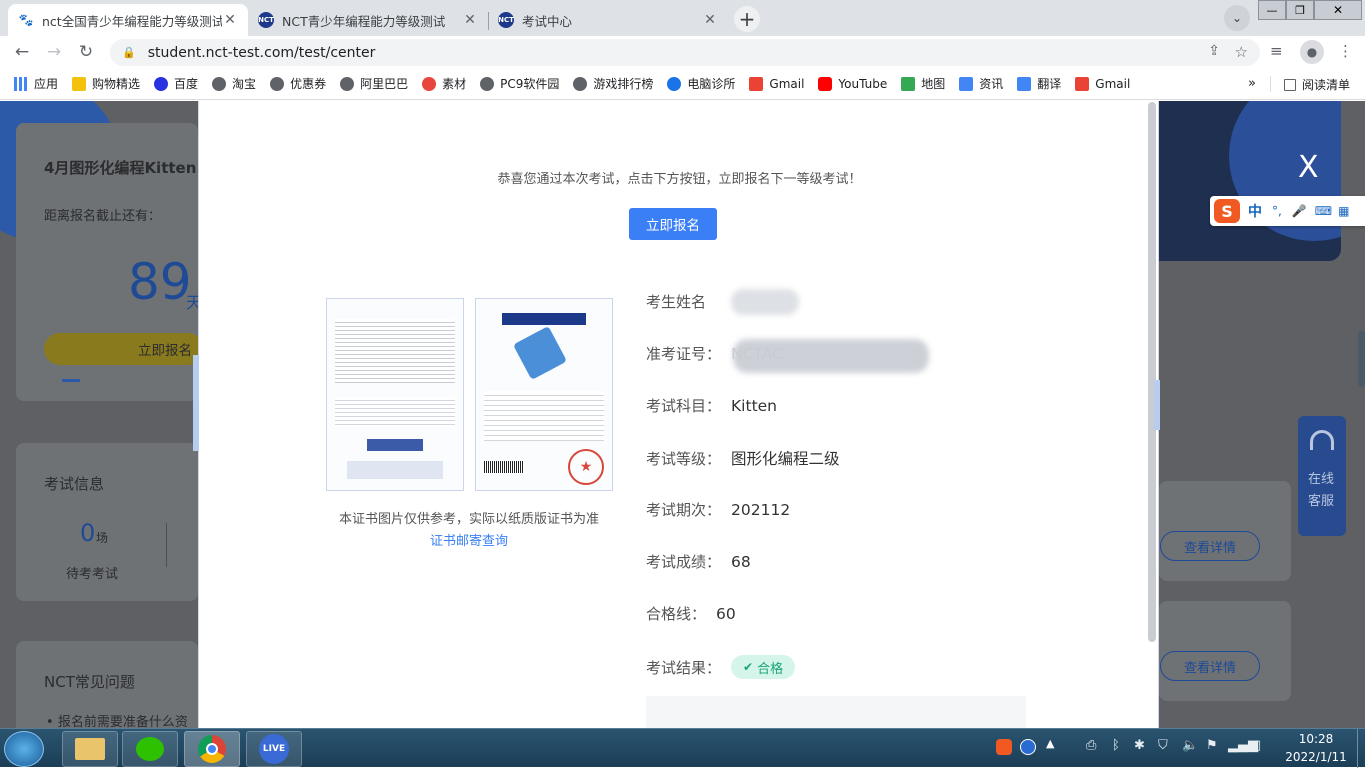 The width and height of the screenshot is (1365, 768). What do you see at coordinates (608, 20) in the screenshot?
I see `tab-3: NCT 考试中心 ✕` at bounding box center [608, 20].